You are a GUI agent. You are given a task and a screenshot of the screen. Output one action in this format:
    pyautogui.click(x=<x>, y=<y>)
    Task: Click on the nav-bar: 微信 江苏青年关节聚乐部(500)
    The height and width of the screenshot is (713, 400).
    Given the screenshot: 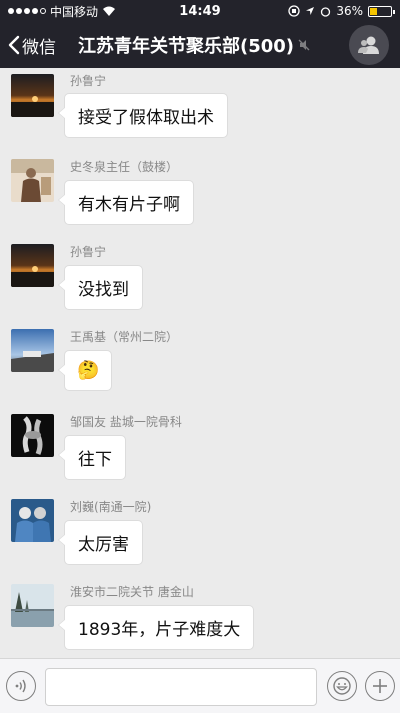 What is the action you would take?
    pyautogui.click(x=200, y=45)
    